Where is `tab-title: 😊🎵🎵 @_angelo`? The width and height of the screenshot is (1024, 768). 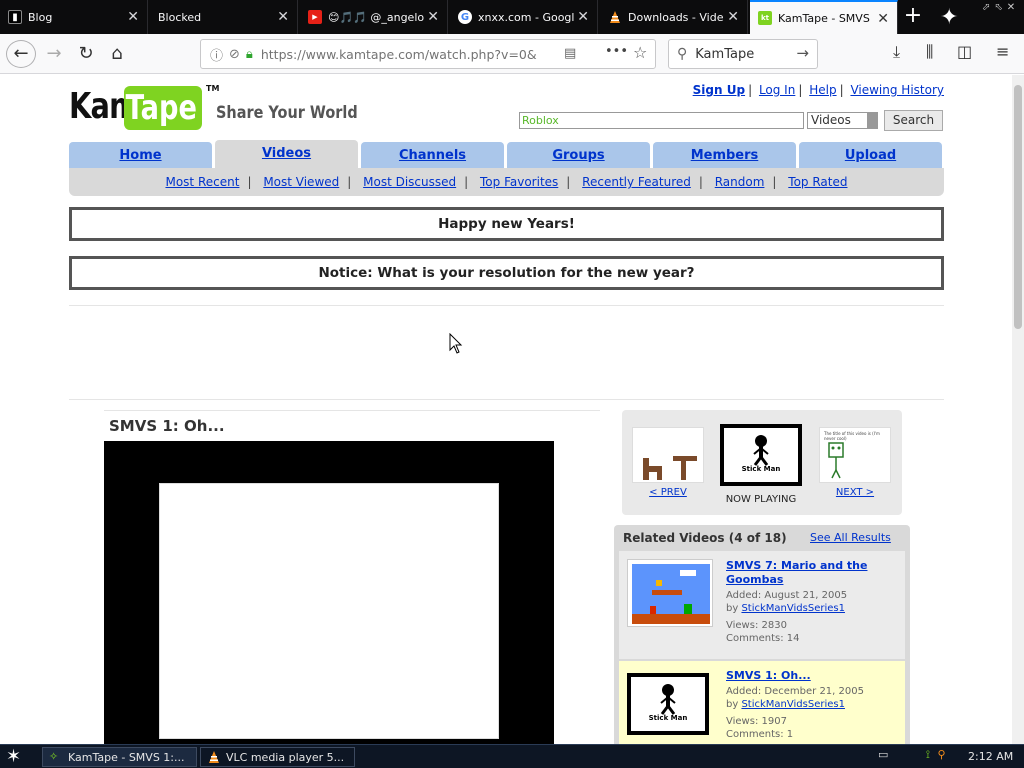 tab-title: 😊🎵🎵 @_angelo is located at coordinates (376, 17).